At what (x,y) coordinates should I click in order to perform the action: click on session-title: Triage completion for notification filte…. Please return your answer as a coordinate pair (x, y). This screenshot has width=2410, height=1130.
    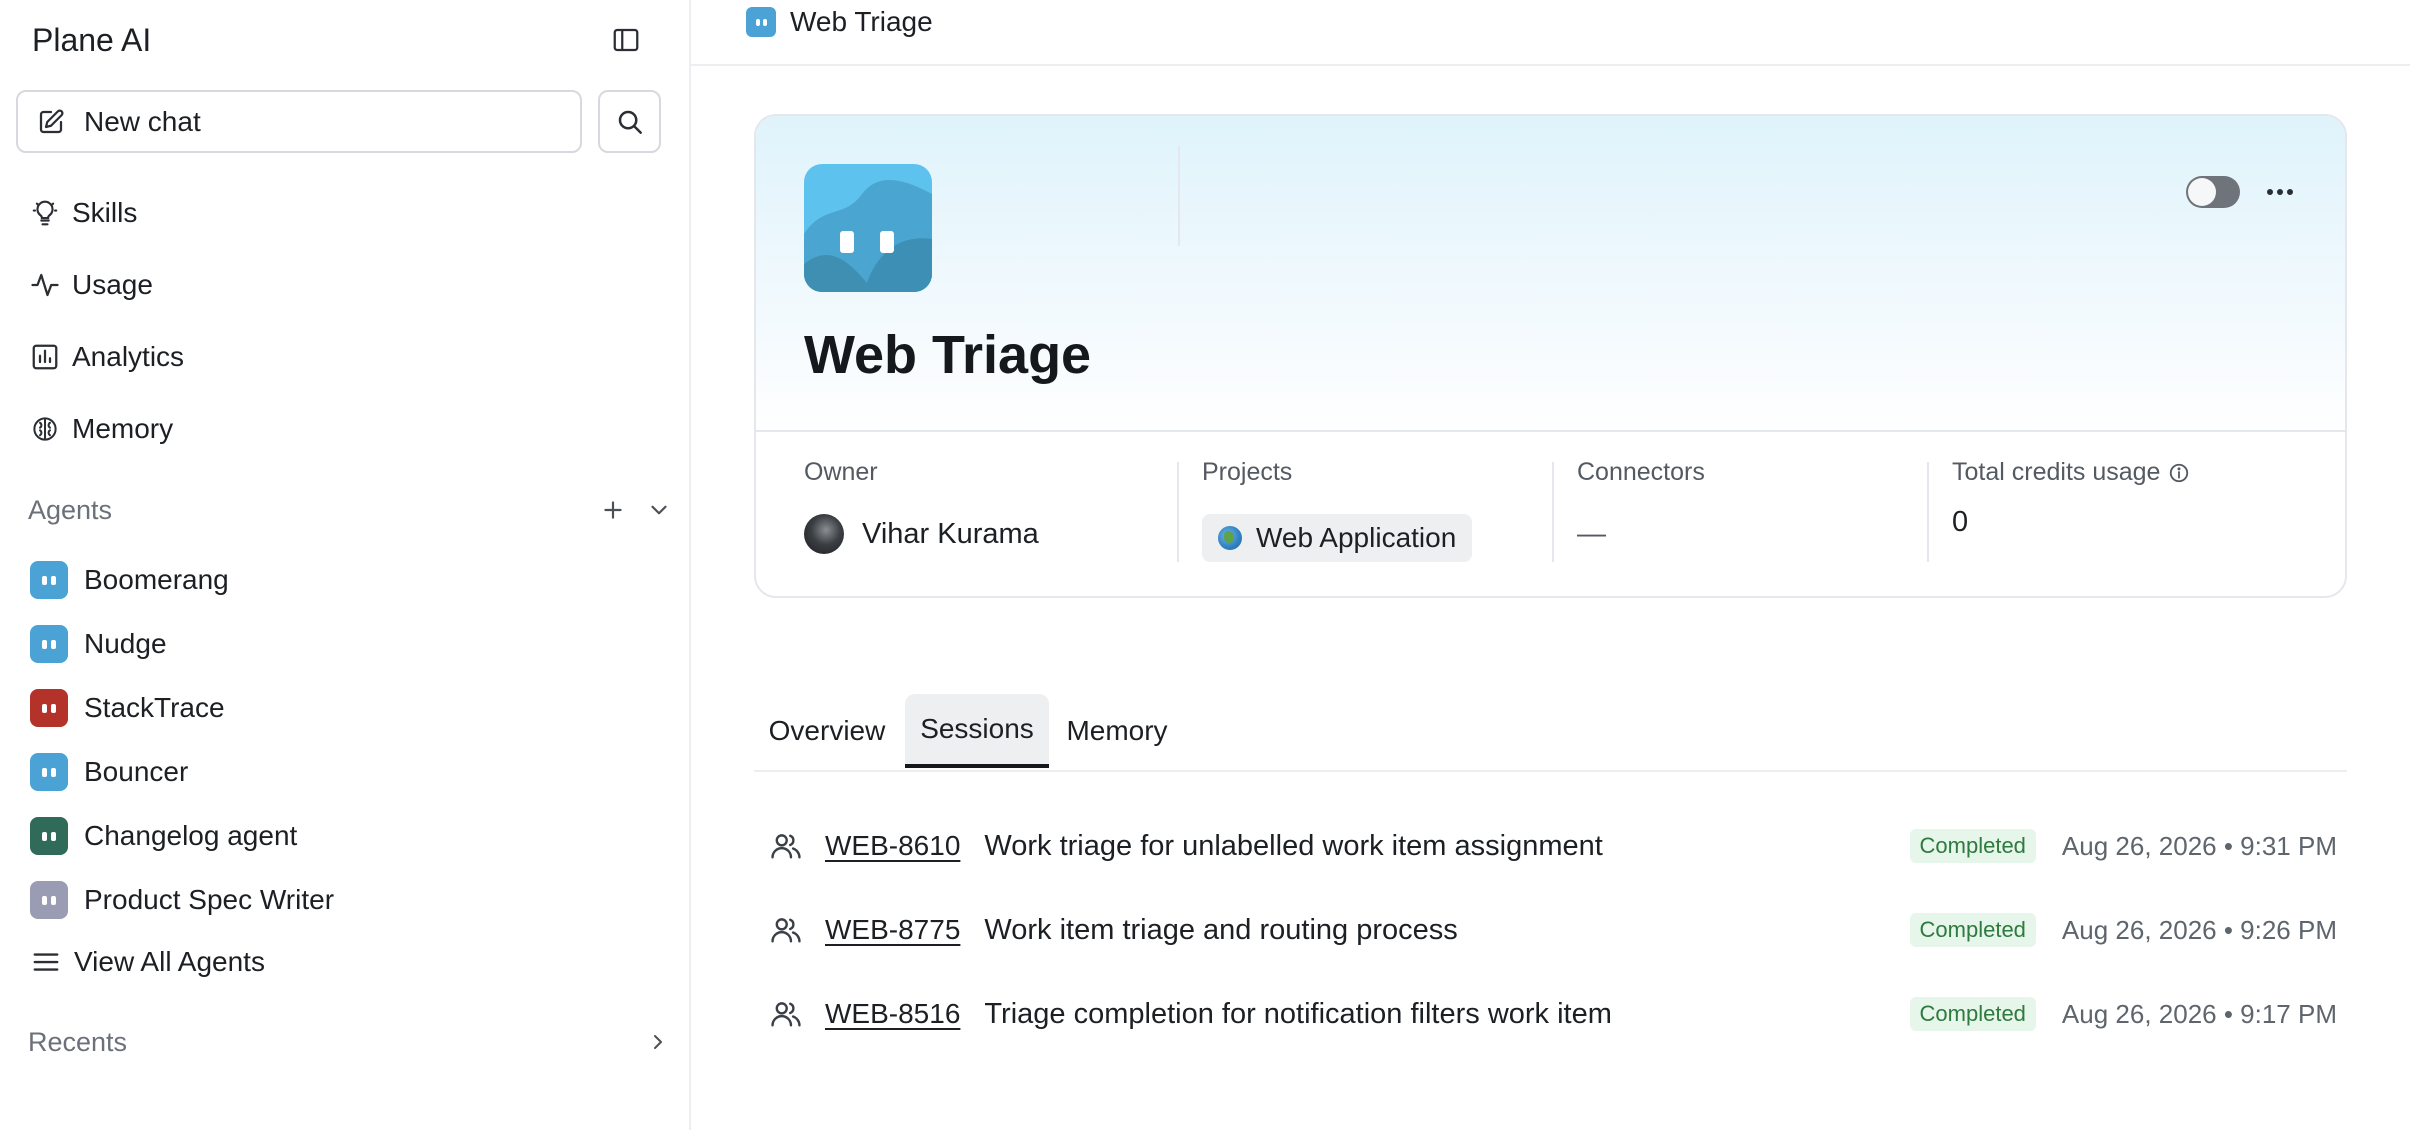
    Looking at the image, I should click on (1298, 1013).